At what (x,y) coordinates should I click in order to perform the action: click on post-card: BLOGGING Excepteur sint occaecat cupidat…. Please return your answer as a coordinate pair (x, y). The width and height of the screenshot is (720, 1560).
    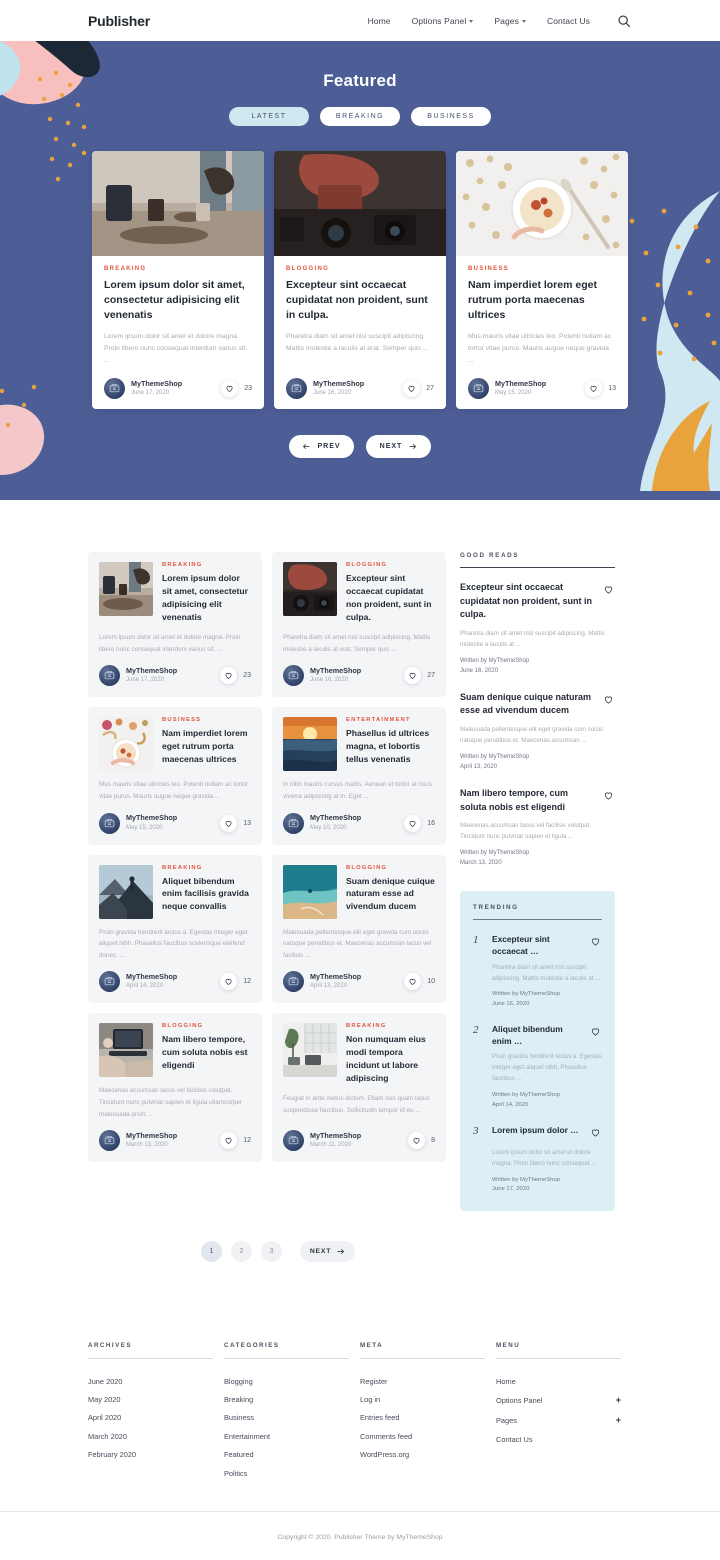
    Looking at the image, I should click on (359, 625).